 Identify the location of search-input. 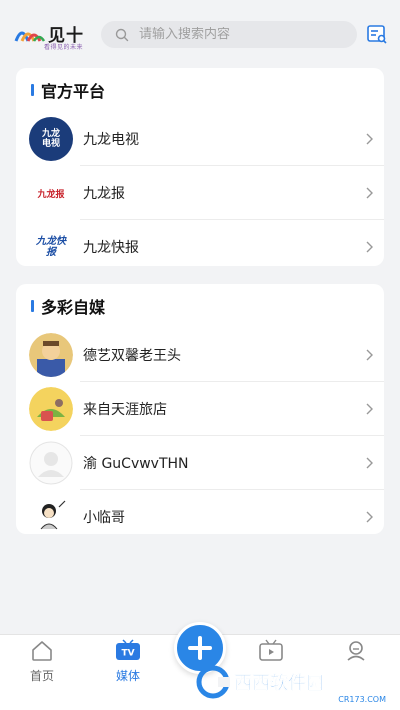
(239, 34).